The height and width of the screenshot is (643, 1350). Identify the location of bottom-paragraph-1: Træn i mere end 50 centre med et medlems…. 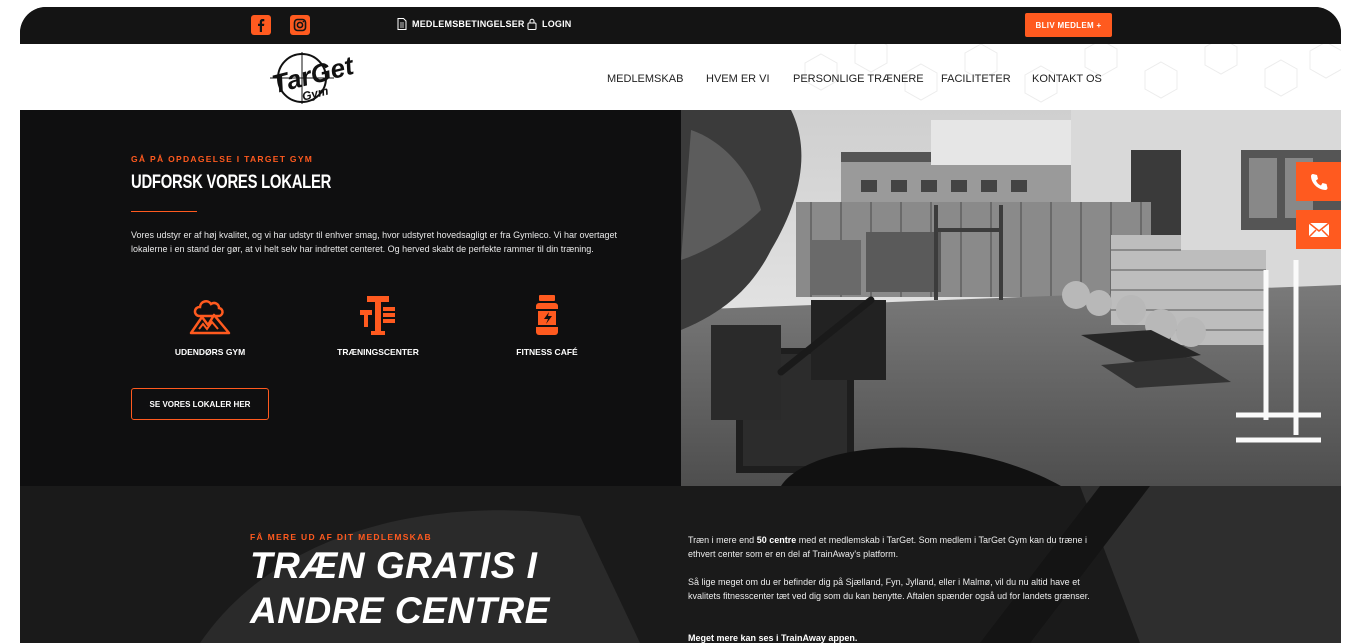
(898, 547).